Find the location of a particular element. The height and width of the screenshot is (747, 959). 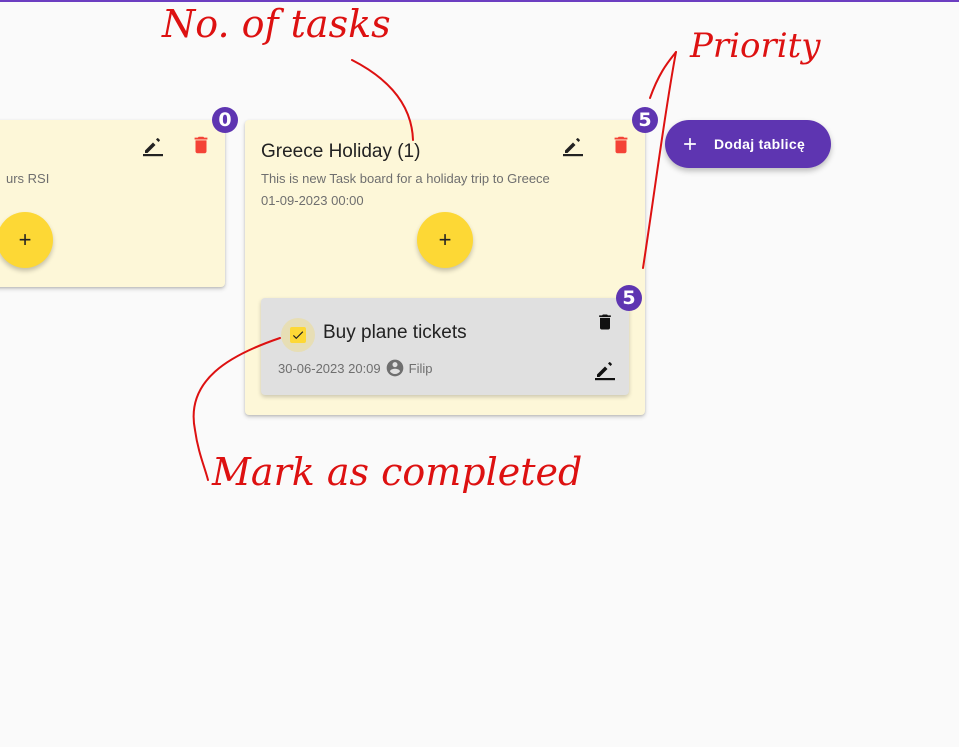

board-title: Greece Holiday (1) is located at coordinates (341, 151).